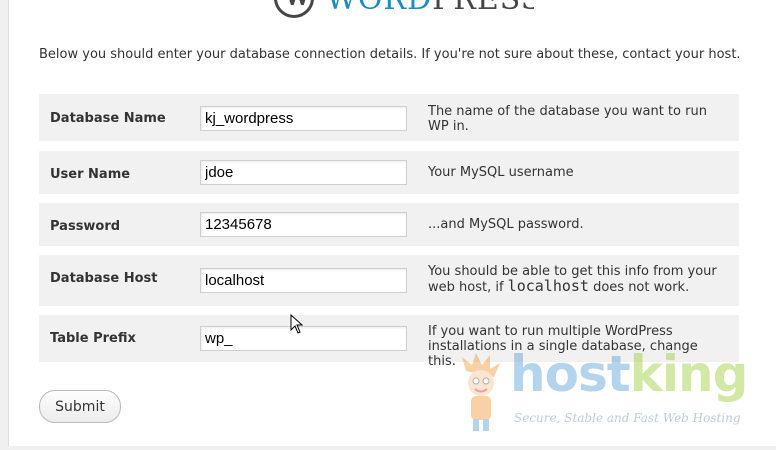 The width and height of the screenshot is (776, 450). I want to click on wordpress-logo: WORDPRESS, so click(404, 10).